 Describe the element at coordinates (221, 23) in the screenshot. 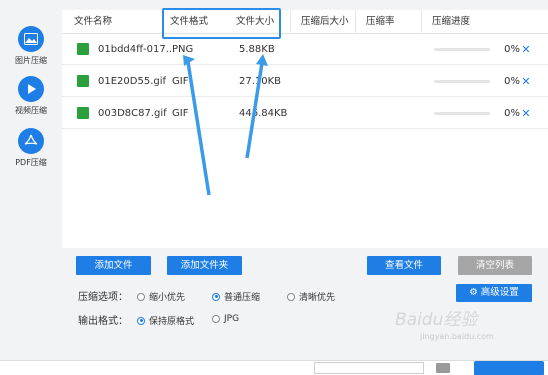

I see `highlight-box` at that location.